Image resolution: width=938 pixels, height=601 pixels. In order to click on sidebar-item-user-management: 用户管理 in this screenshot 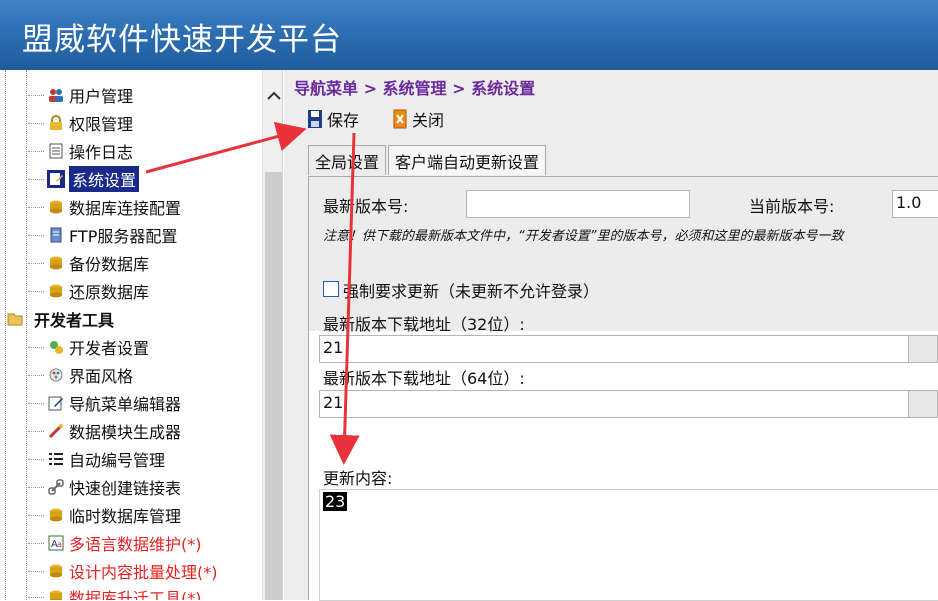, I will do `click(80, 95)`.